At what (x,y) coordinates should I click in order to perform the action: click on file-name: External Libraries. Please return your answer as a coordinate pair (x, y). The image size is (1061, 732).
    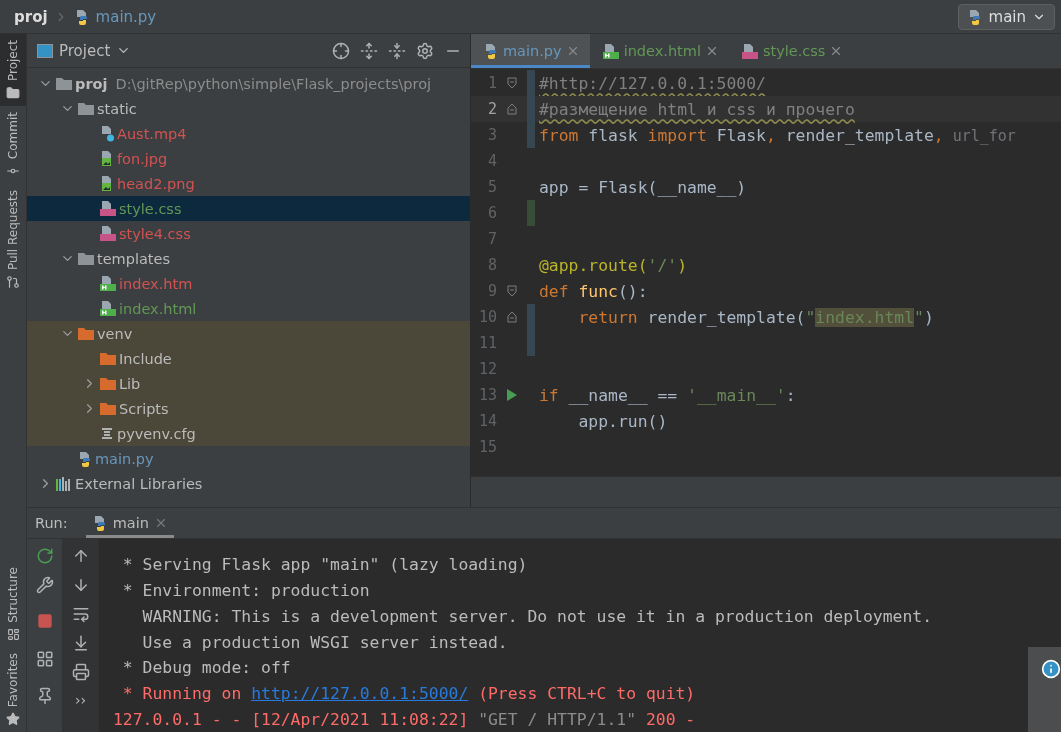
    Looking at the image, I should click on (139, 483).